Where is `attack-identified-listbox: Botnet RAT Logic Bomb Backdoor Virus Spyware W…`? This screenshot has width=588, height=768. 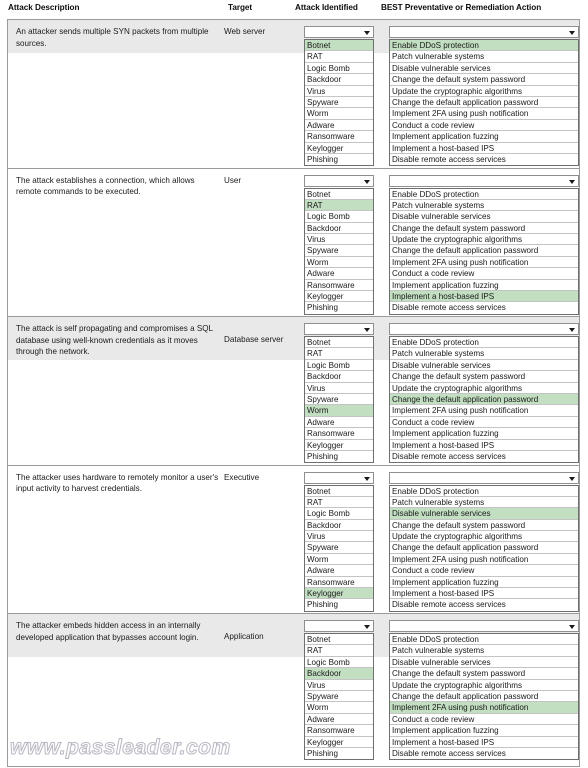 attack-identified-listbox: Botnet RAT Logic Bomb Backdoor Virus Spyware W… is located at coordinates (339, 548).